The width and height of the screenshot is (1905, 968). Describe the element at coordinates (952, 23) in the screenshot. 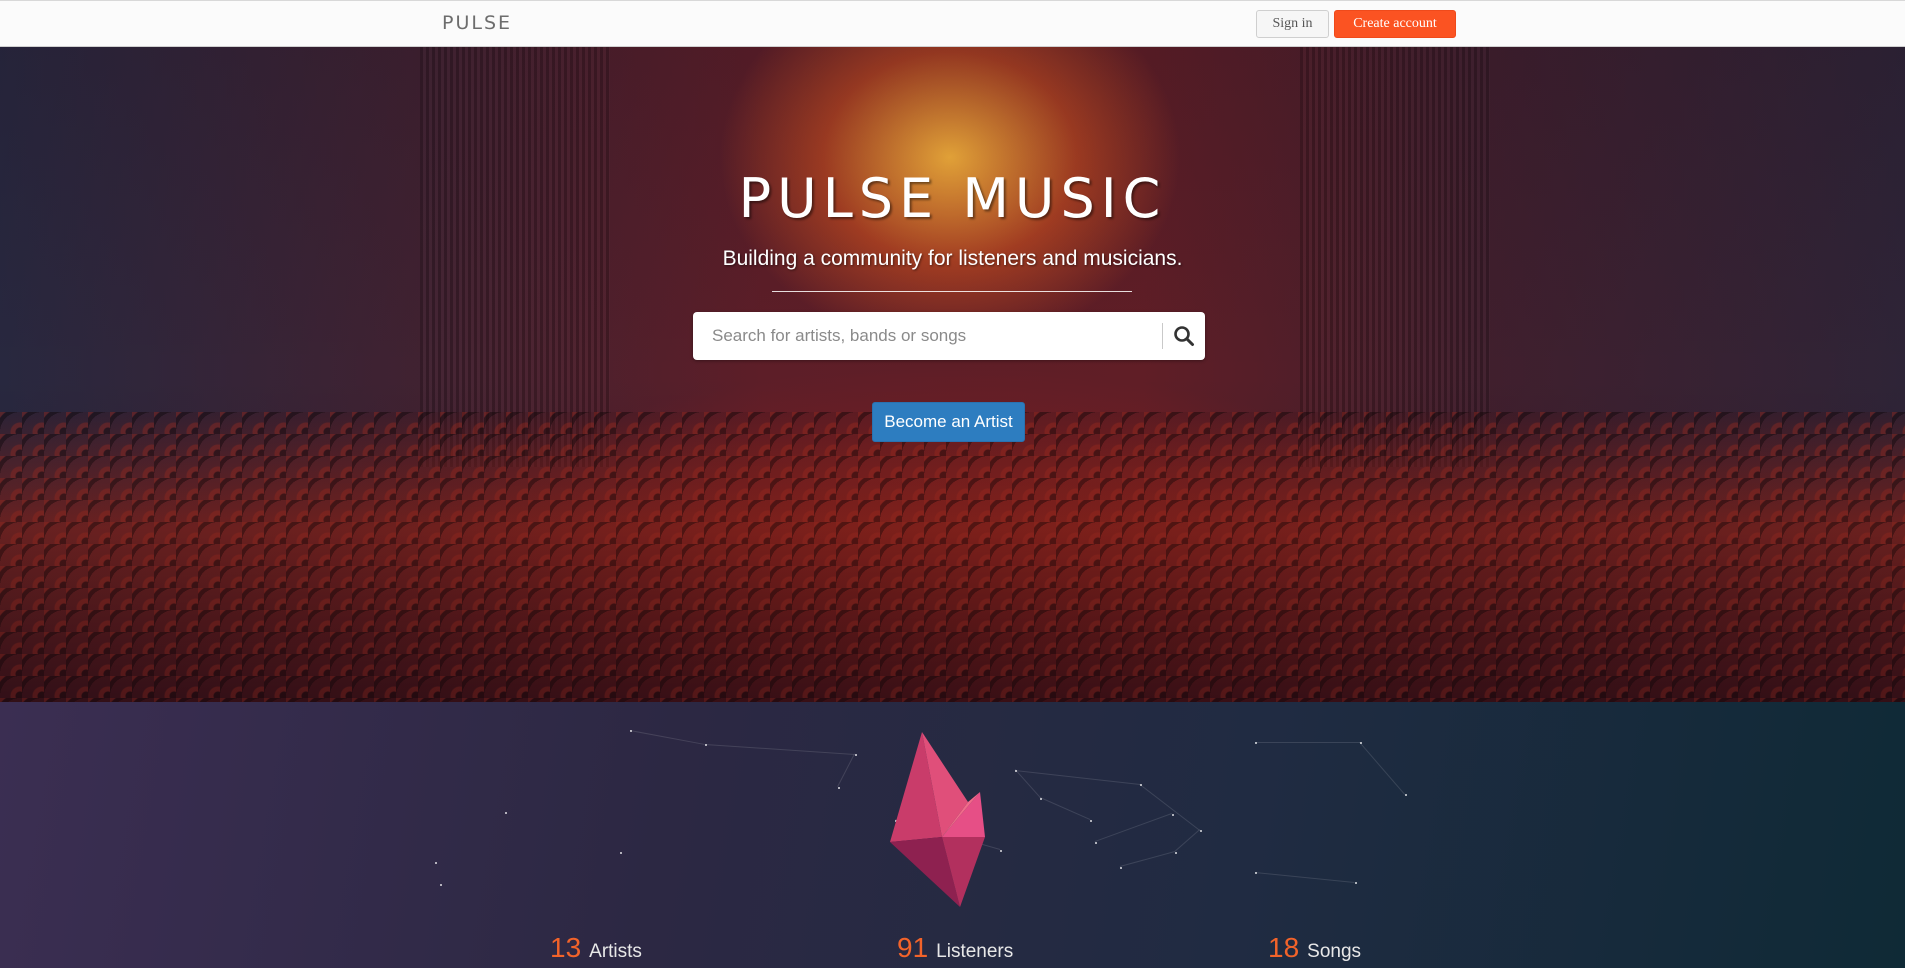

I see `top-navbar: PULSE Sign in Create account` at that location.